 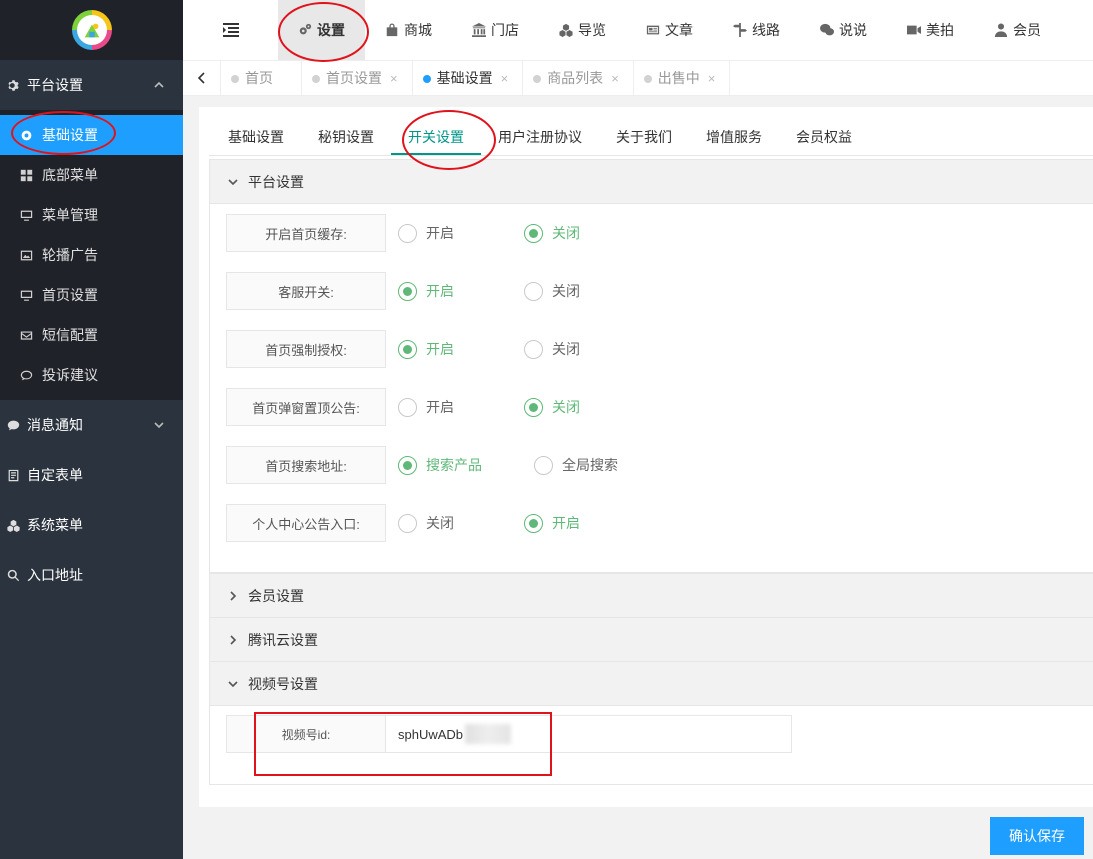 What do you see at coordinates (91, 175) in the screenshot?
I see `sidebar-item-bottom-menu: 底部菜单` at bounding box center [91, 175].